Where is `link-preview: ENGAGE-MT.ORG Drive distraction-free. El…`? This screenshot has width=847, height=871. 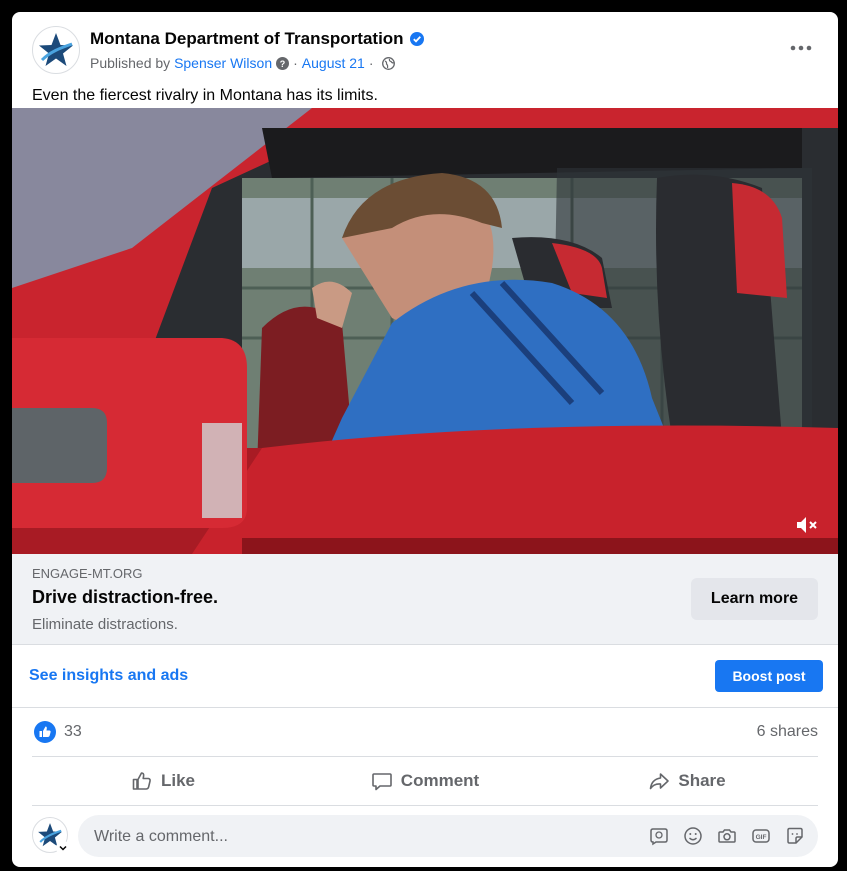
link-preview: ENGAGE-MT.ORG Drive distraction-free. El… is located at coordinates (425, 599).